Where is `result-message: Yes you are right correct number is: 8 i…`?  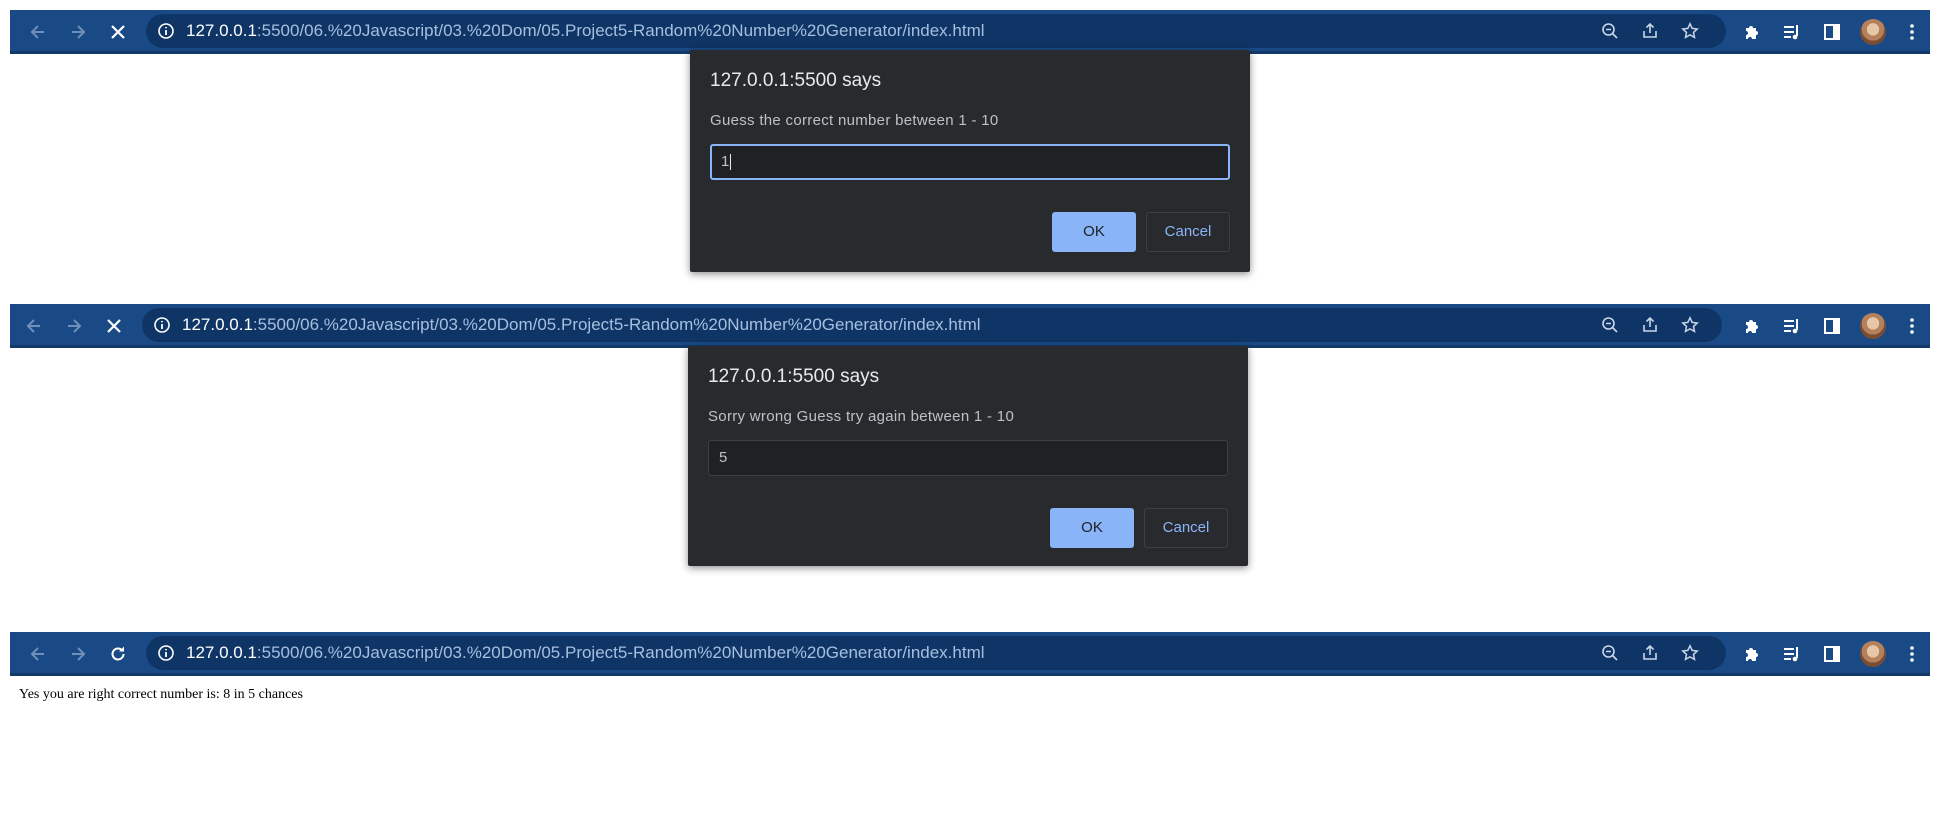
result-message: Yes you are right correct number is: 8 i… is located at coordinates (161, 694).